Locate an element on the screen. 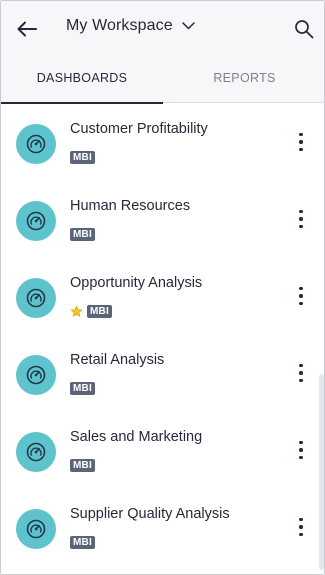 The height and width of the screenshot is (575, 325). dashboard-title: Supplier Quality Analysis is located at coordinates (150, 514).